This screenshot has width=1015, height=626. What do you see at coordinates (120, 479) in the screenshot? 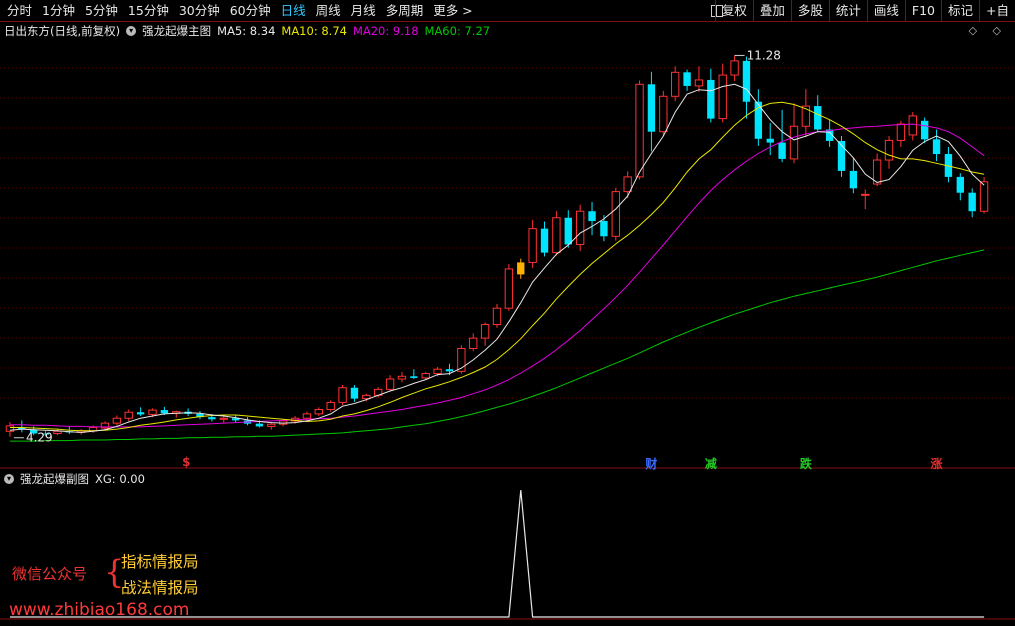
I see `xg-label: XG: 0.00` at bounding box center [120, 479].